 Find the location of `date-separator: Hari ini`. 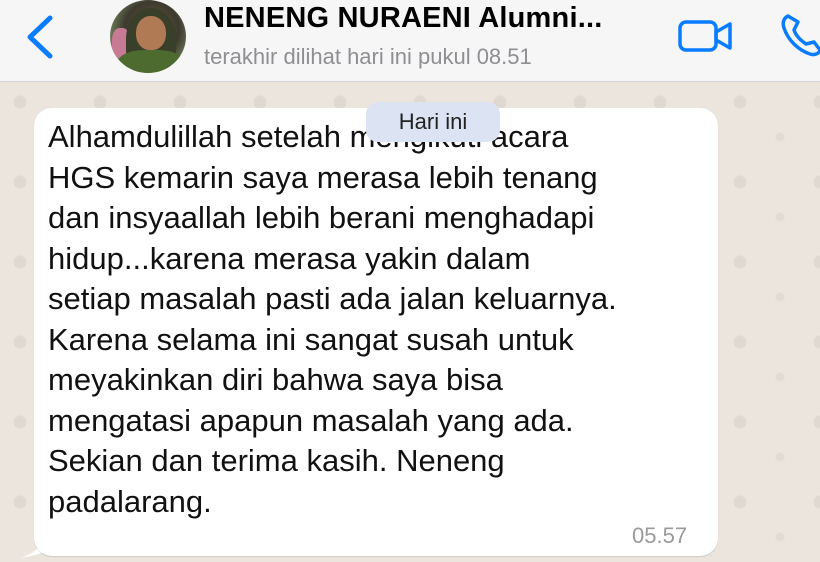

date-separator: Hari ini is located at coordinates (433, 122).